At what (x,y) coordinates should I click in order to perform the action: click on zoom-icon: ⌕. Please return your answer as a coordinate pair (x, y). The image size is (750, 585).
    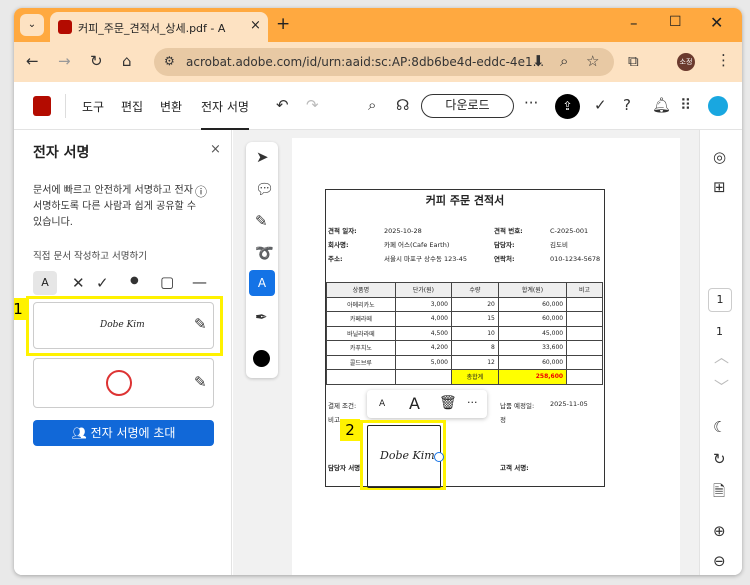
    Looking at the image, I should click on (564, 61).